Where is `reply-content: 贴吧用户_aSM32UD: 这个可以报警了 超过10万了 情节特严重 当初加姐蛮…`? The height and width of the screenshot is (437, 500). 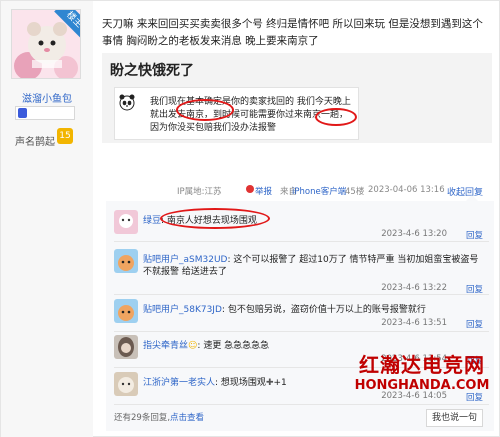 reply-content: 贴吧用户_aSM32UD: 这个可以报警了 超过10万了 情节特严重 当初加姐蛮… is located at coordinates (311, 266).